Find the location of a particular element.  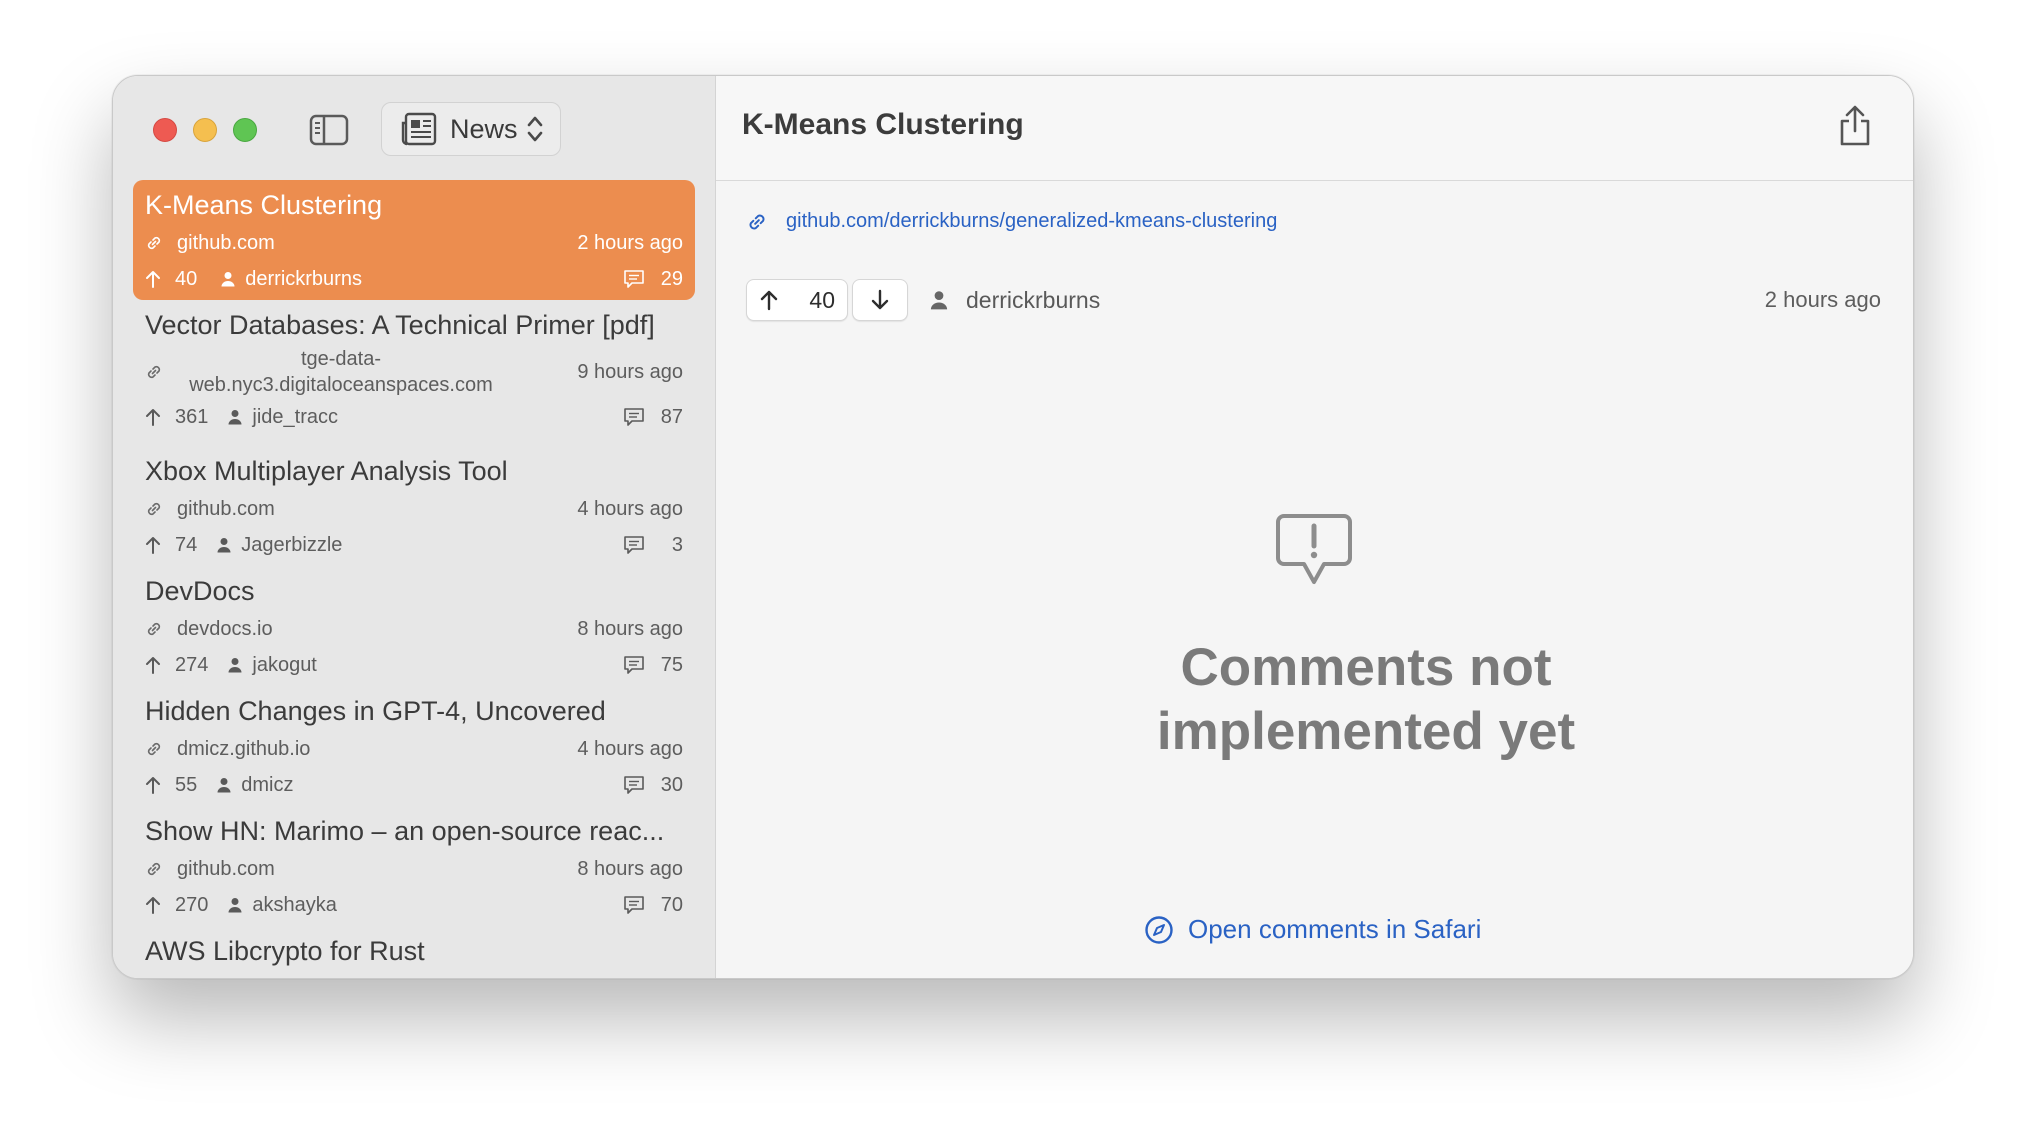

close-window-button is located at coordinates (165, 130).